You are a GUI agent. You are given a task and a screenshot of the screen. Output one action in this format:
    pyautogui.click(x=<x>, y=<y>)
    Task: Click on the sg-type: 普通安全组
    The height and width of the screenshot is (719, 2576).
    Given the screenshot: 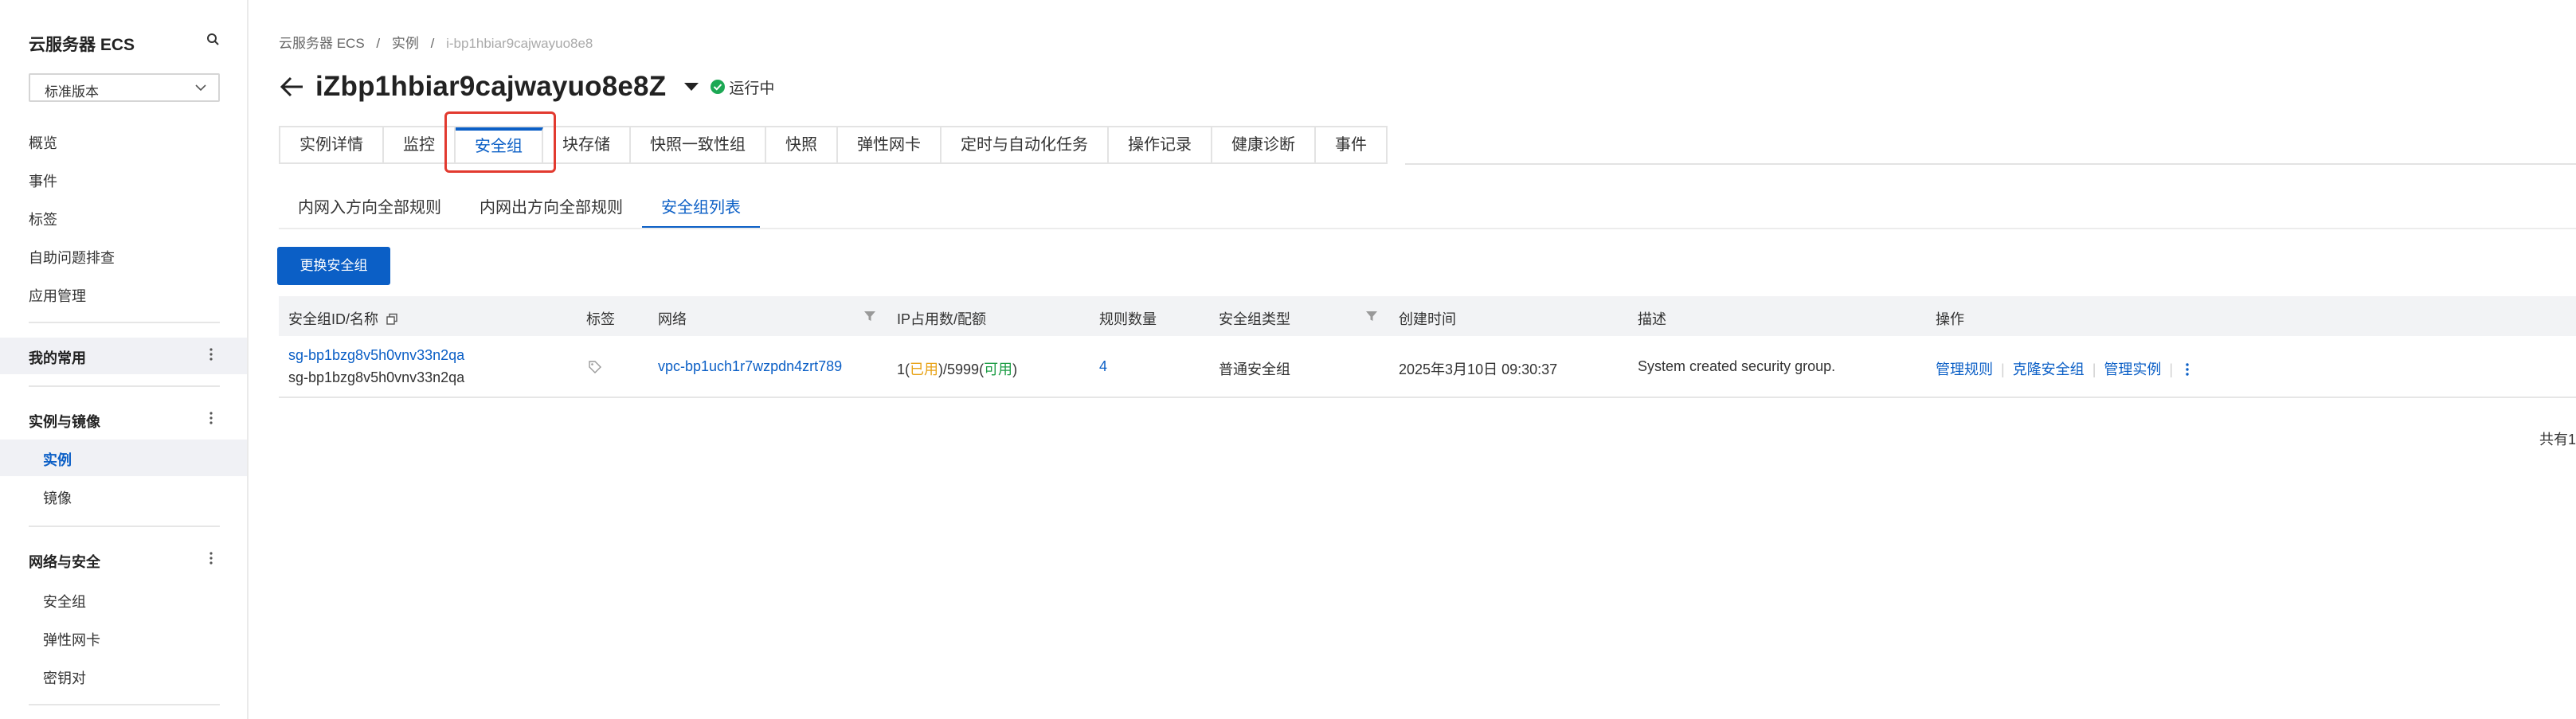 What is the action you would take?
    pyautogui.click(x=1254, y=369)
    